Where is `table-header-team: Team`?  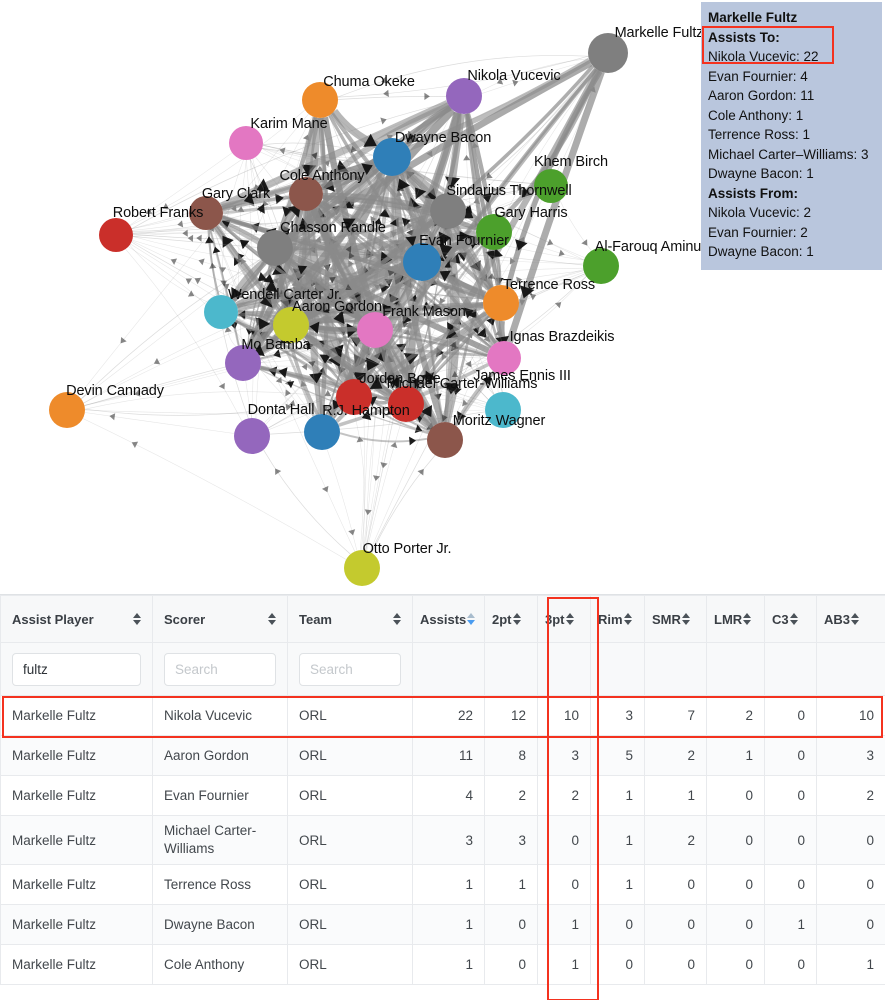 table-header-team: Team is located at coordinates (350, 619).